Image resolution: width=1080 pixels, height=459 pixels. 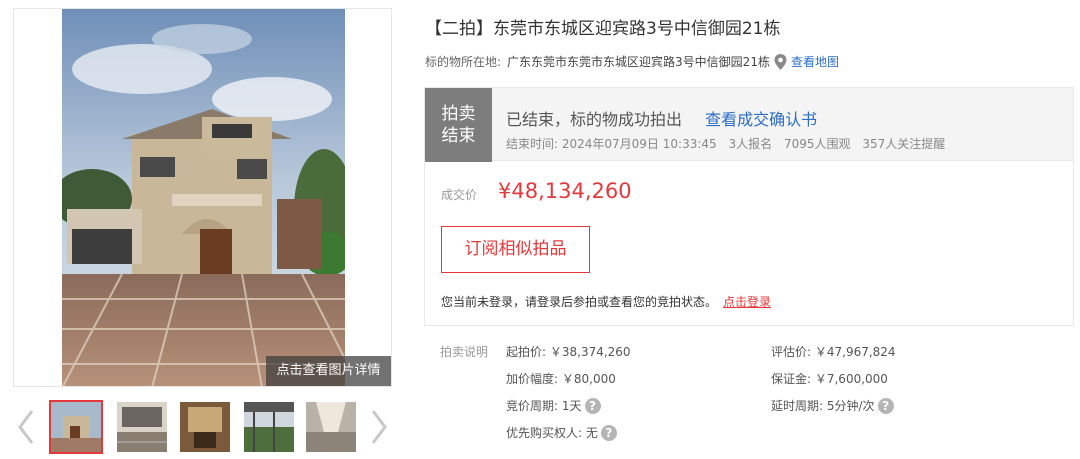 What do you see at coordinates (815, 61) in the screenshot?
I see `view-map-link: 查看地图` at bounding box center [815, 61].